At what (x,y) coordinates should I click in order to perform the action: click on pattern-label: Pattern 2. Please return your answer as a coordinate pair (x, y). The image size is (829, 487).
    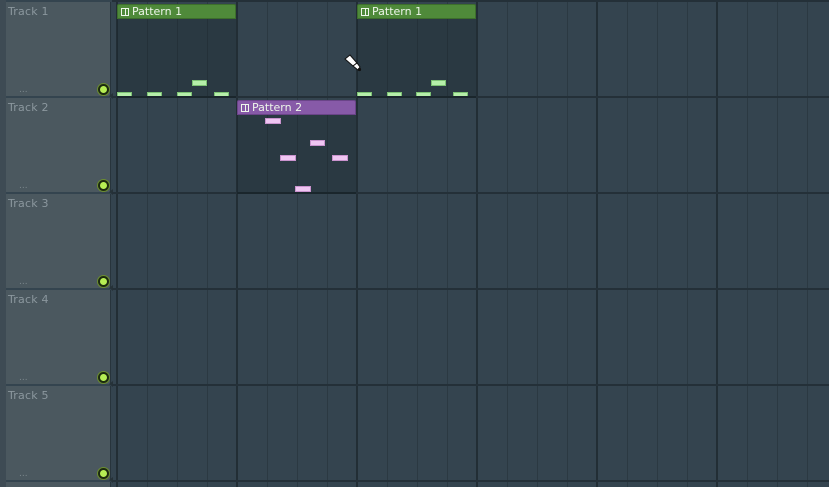
    Looking at the image, I should click on (277, 107).